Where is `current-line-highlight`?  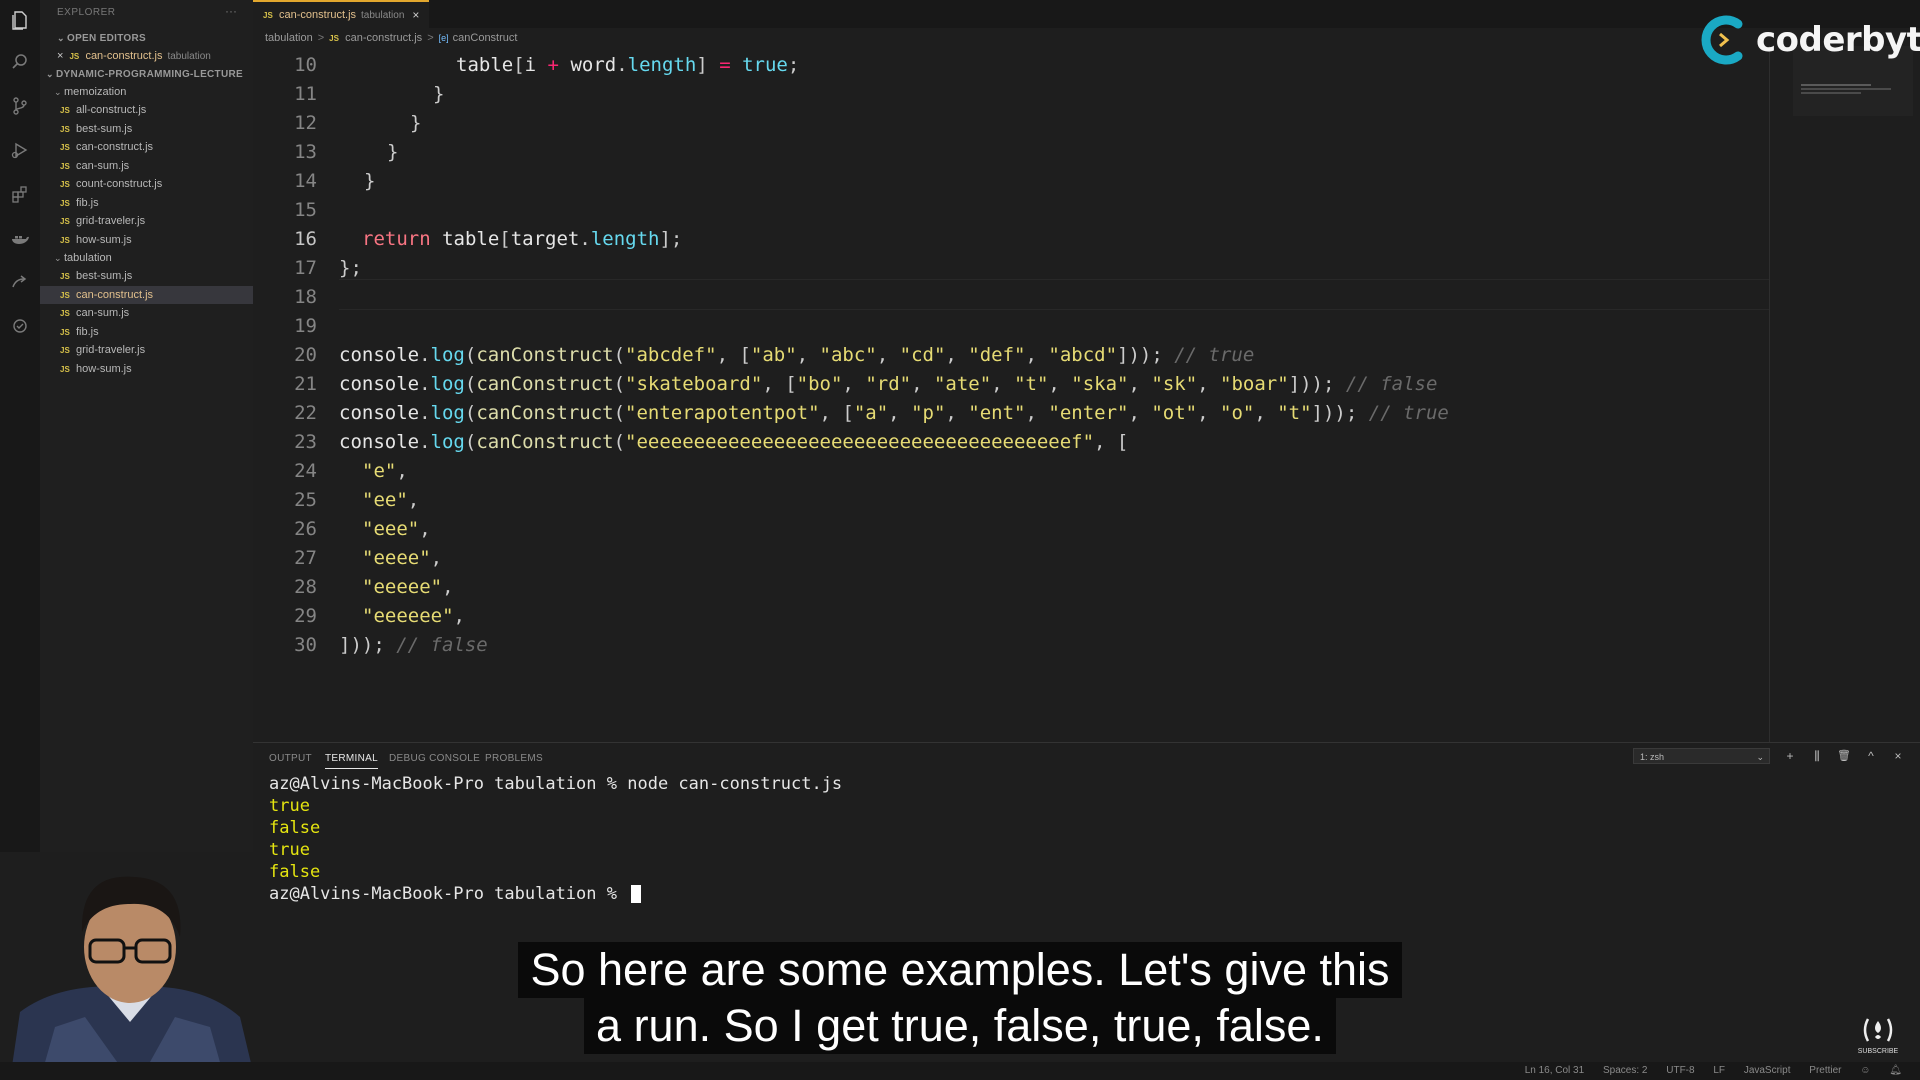
current-line-highlight is located at coordinates (1054, 294).